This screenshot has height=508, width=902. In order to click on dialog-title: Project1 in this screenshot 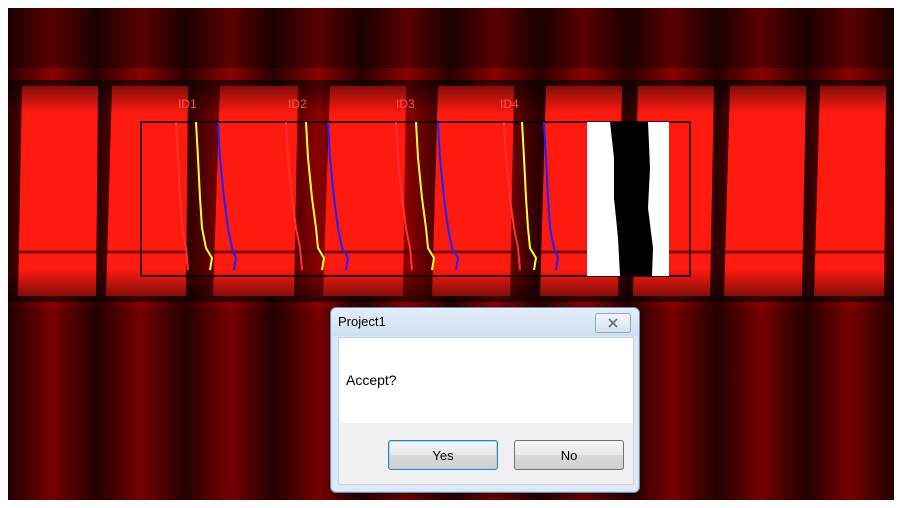, I will do `click(362, 321)`.